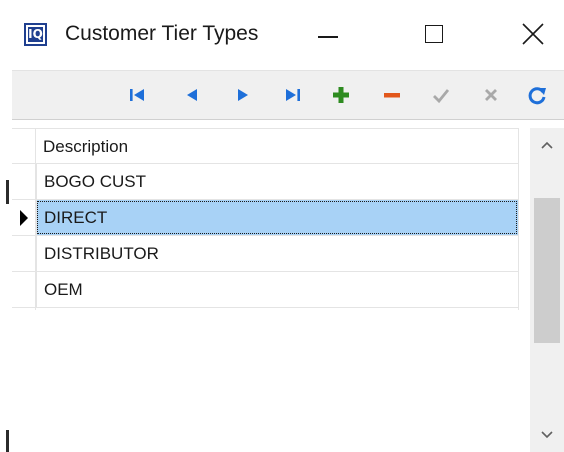  I want to click on last-record-button, so click(293, 95).